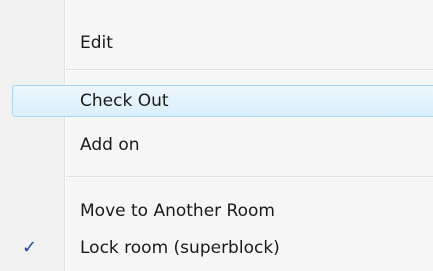 The width and height of the screenshot is (433, 271). Describe the element at coordinates (96, 43) in the screenshot. I see `menu-item-label: Edit` at that location.